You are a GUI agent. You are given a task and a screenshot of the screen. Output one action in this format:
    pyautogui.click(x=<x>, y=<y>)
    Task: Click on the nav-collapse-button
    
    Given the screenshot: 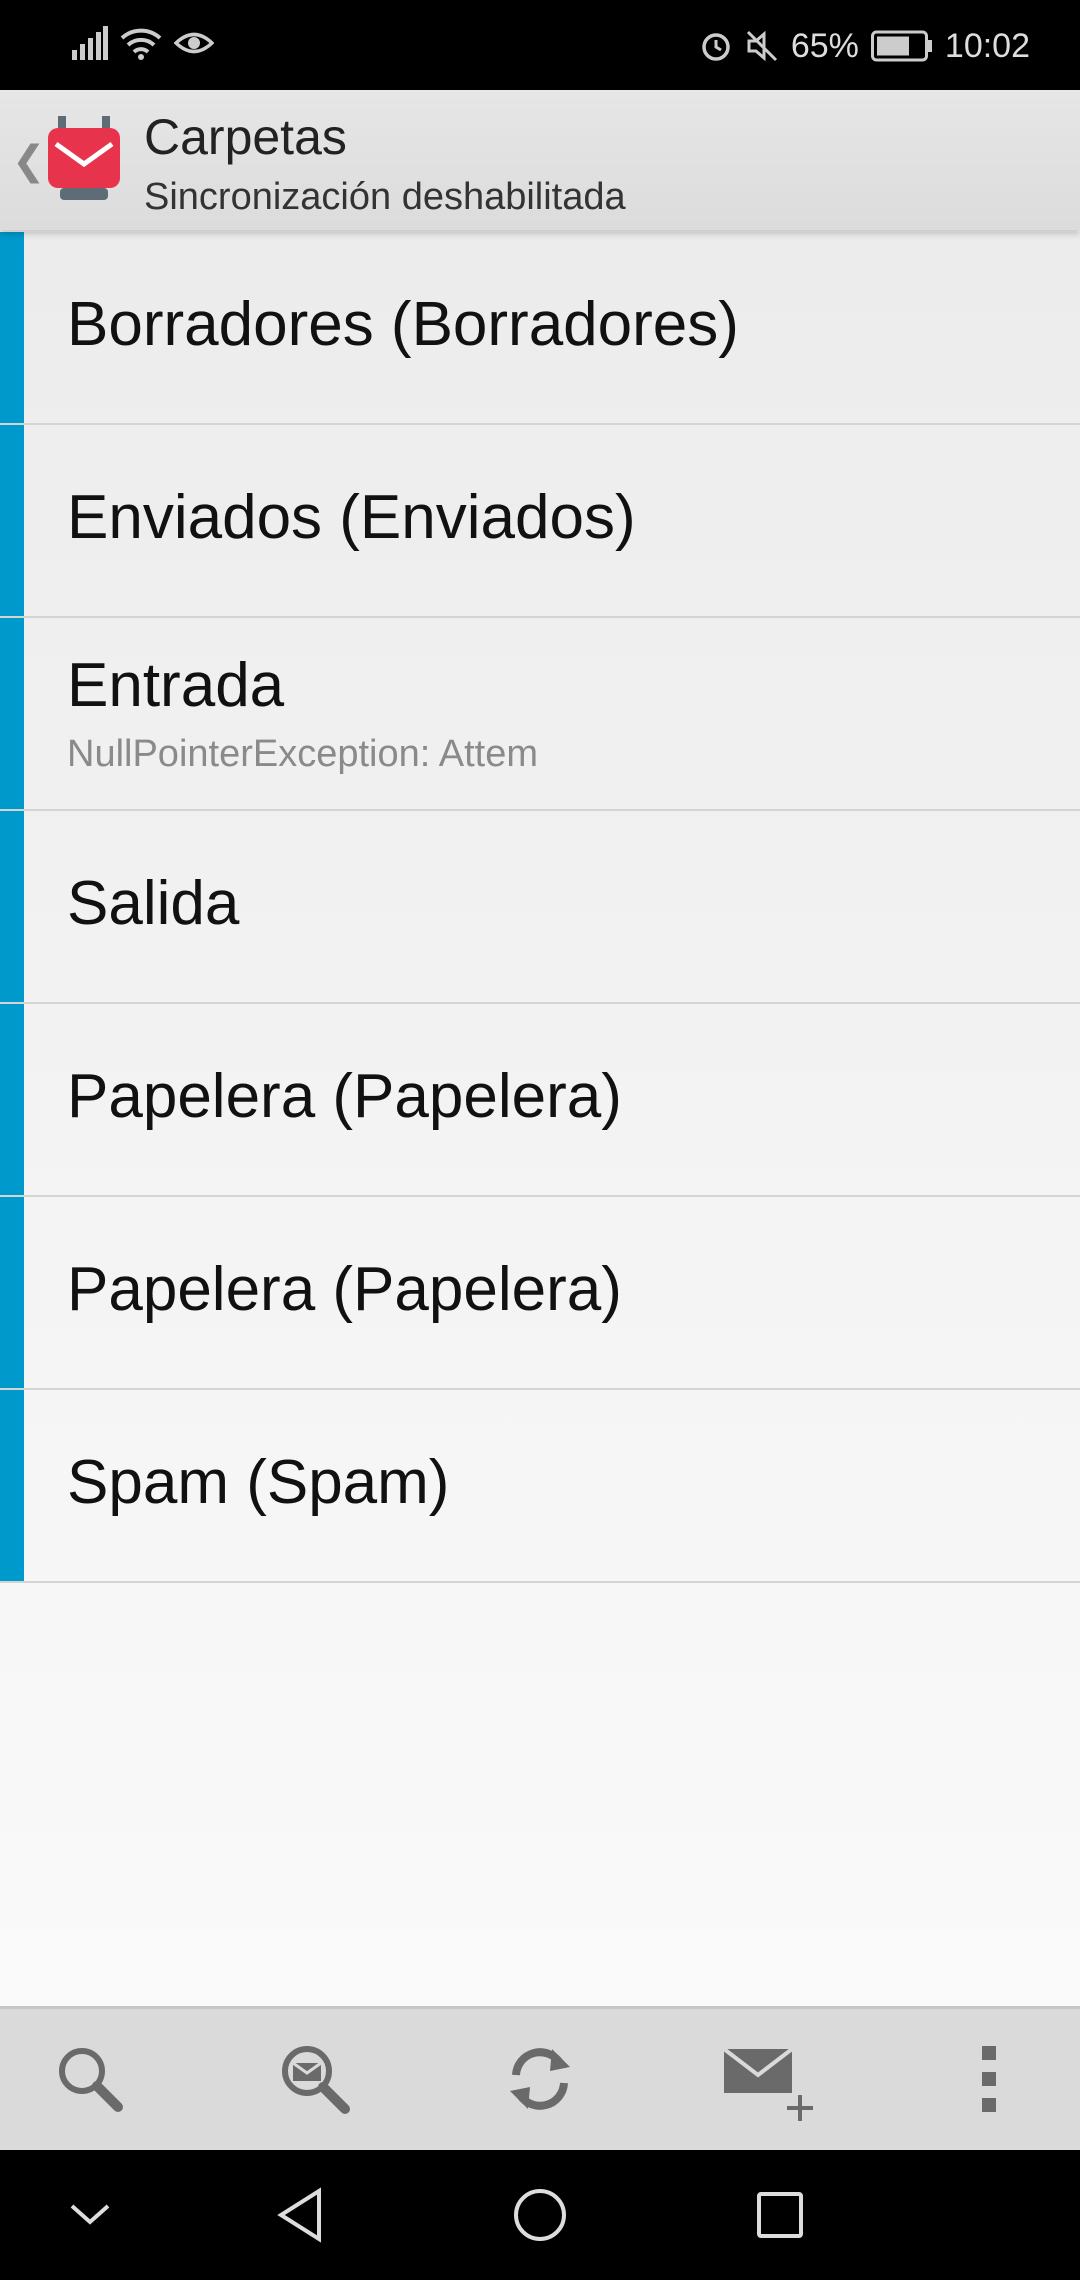 What is the action you would take?
    pyautogui.click(x=90, y=2215)
    